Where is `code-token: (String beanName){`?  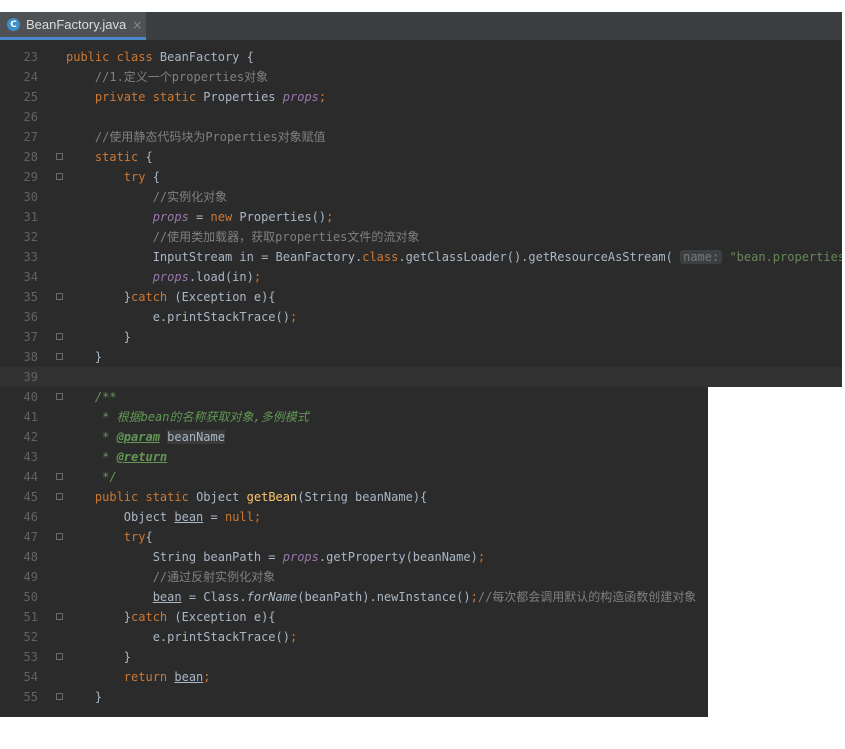
code-token: (String beanName){ is located at coordinates (362, 497).